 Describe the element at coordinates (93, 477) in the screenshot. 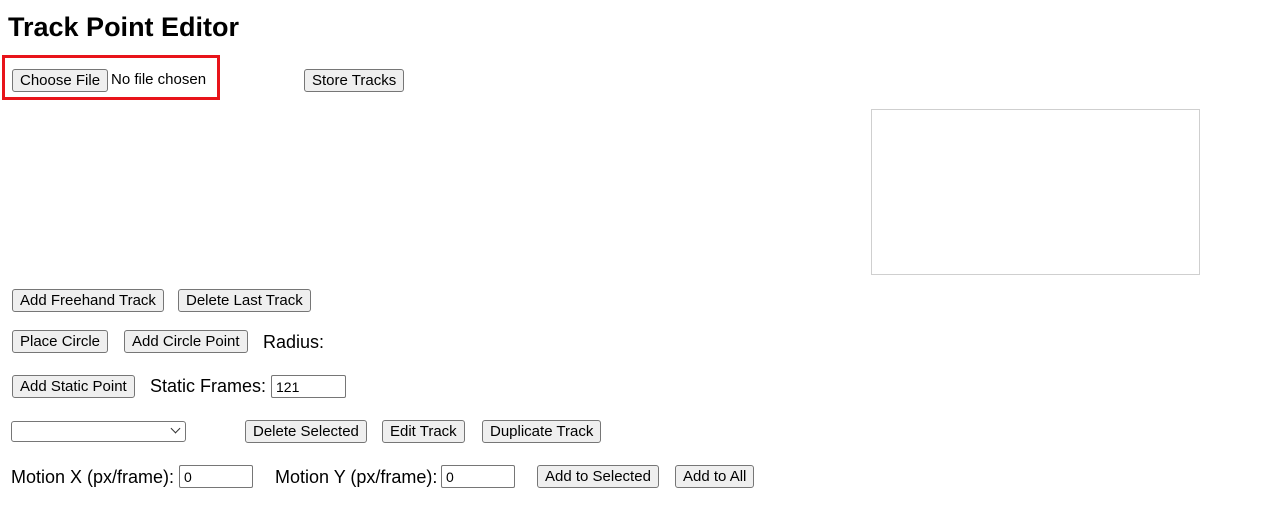

I see `motion-x-label: Motion X (px/frame):` at that location.